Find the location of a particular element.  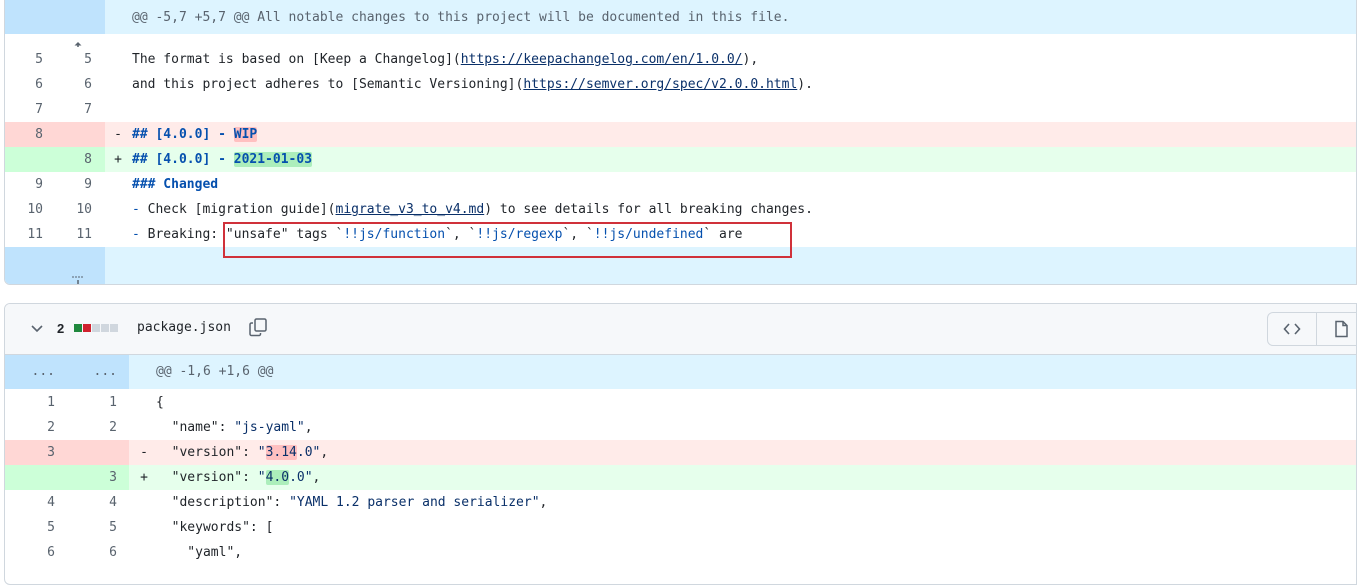

new-line-number: 4 is located at coordinates (92, 502).